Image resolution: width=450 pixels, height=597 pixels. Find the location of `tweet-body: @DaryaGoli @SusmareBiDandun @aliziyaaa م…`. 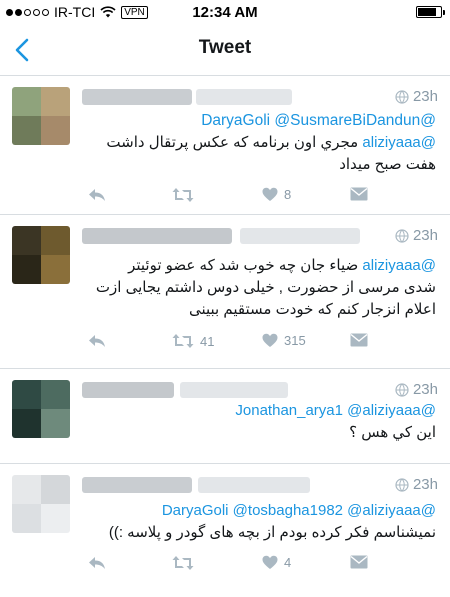

tweet-body: @DaryaGoli @SusmareBiDandun @aliziyaaa م… is located at coordinates (258, 143).